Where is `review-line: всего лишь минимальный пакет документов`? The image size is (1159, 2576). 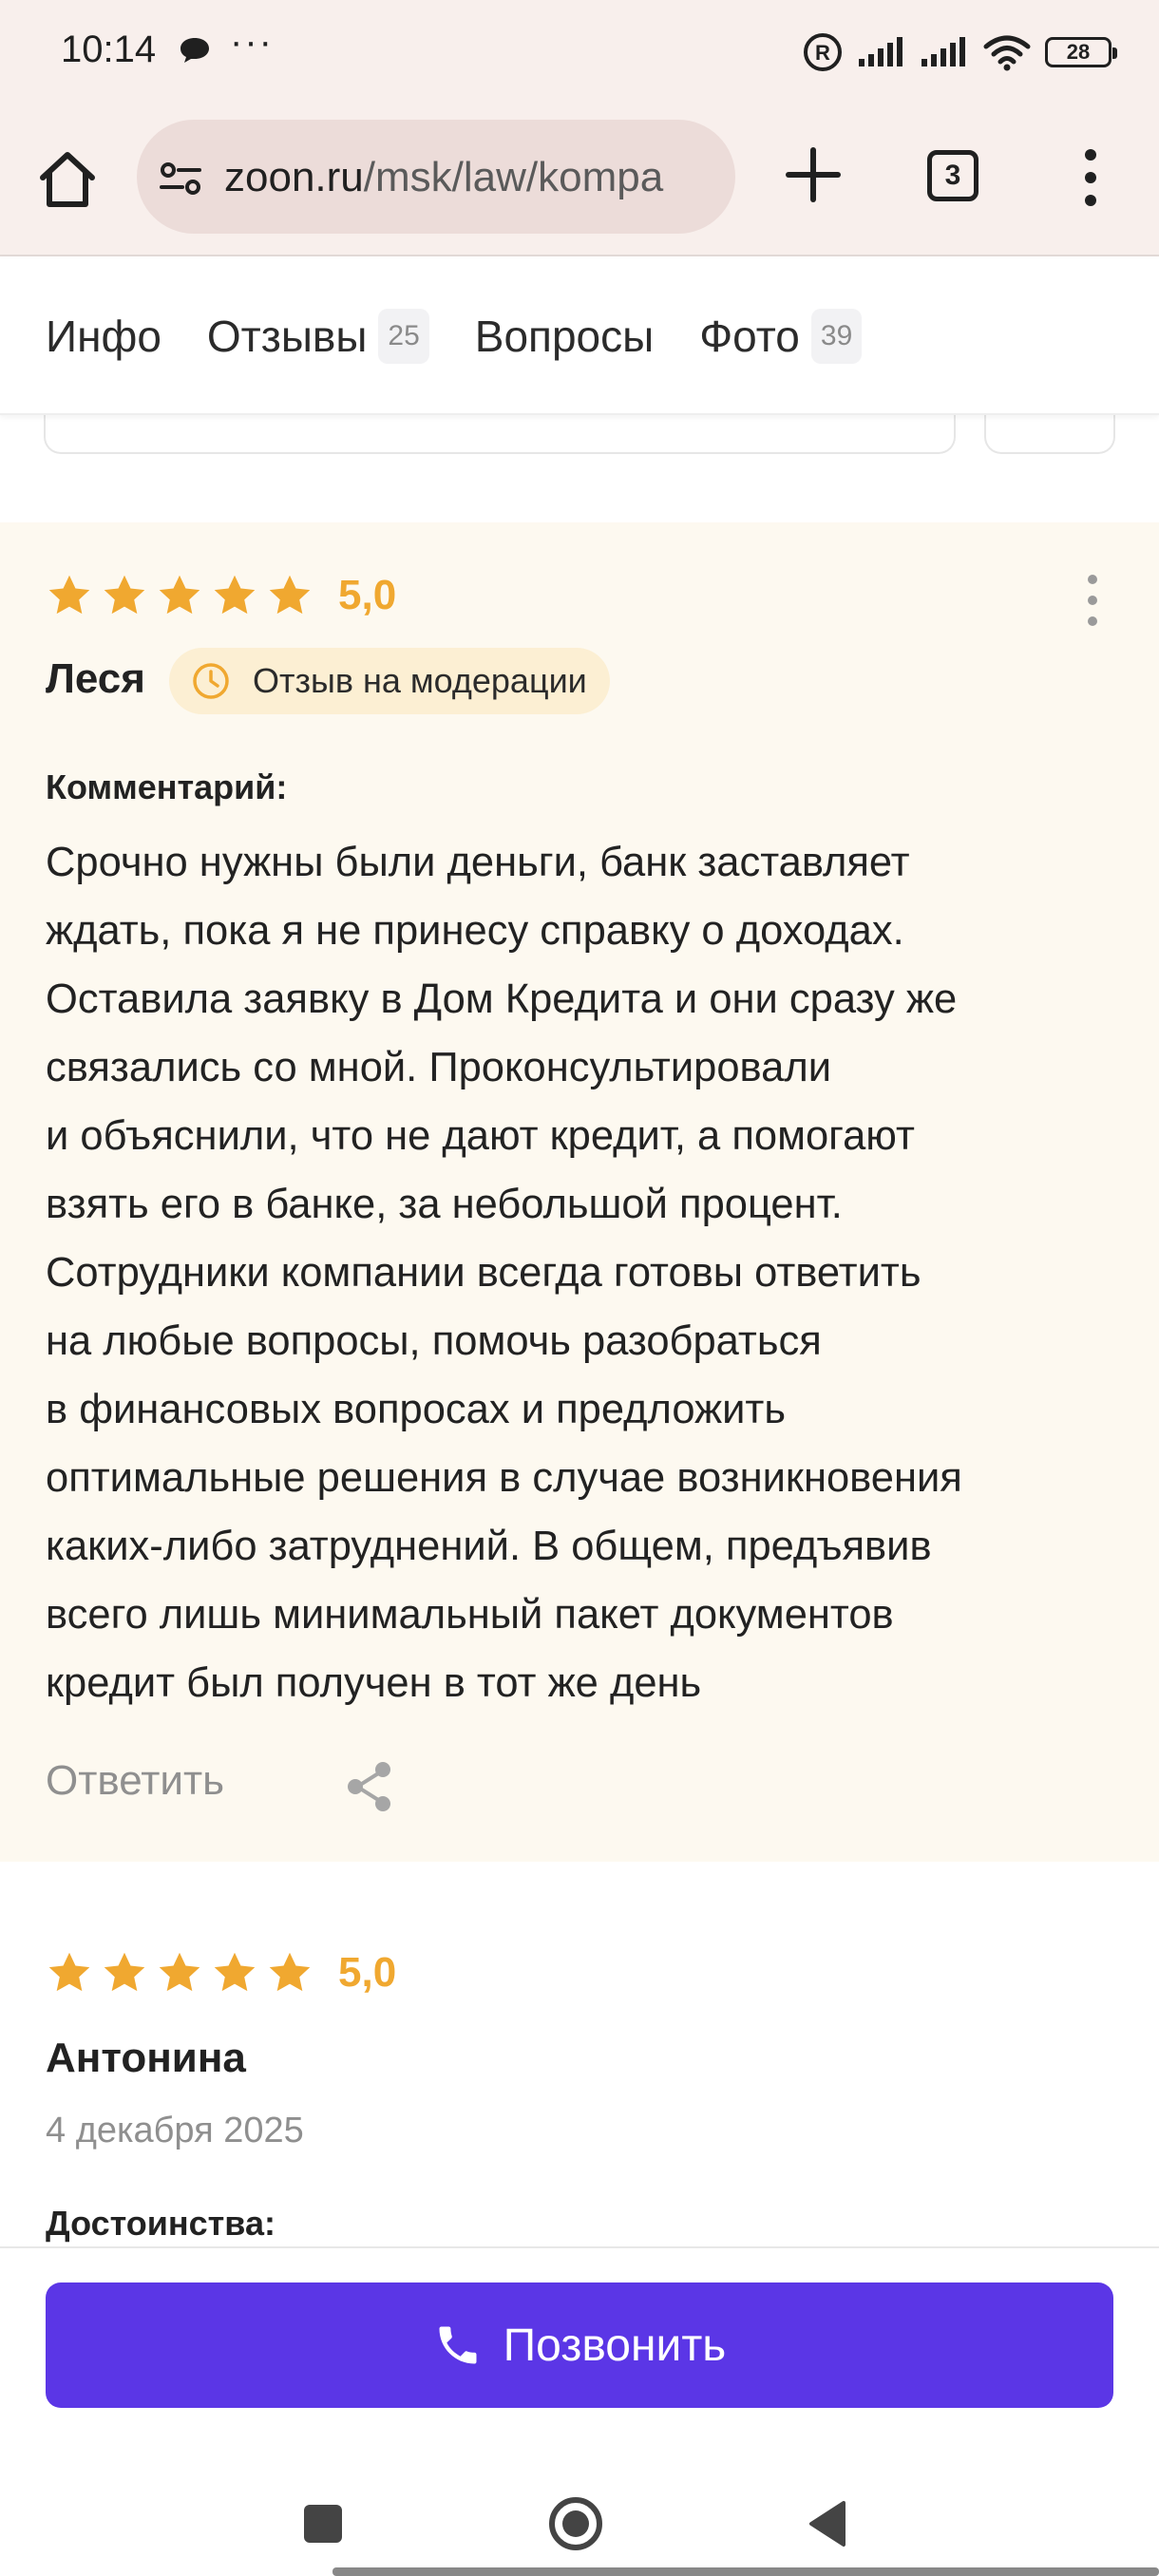
review-line: всего лишь минимальный пакет документов is located at coordinates (470, 1615).